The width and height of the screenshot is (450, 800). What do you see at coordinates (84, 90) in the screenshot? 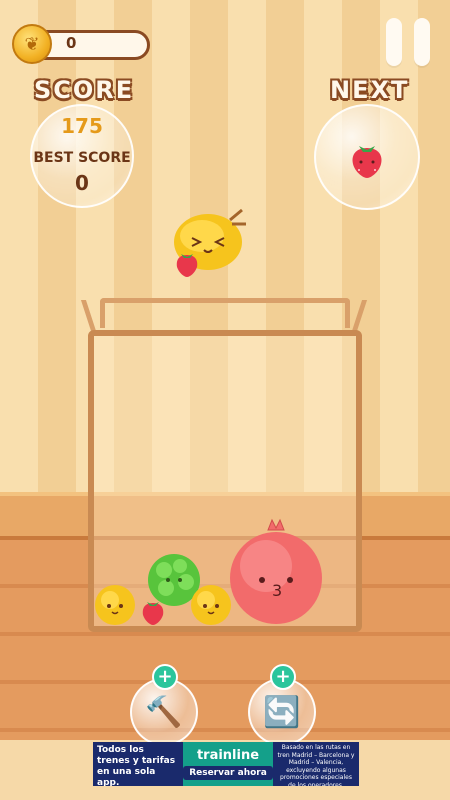
I see `score-label: SCORE` at bounding box center [84, 90].